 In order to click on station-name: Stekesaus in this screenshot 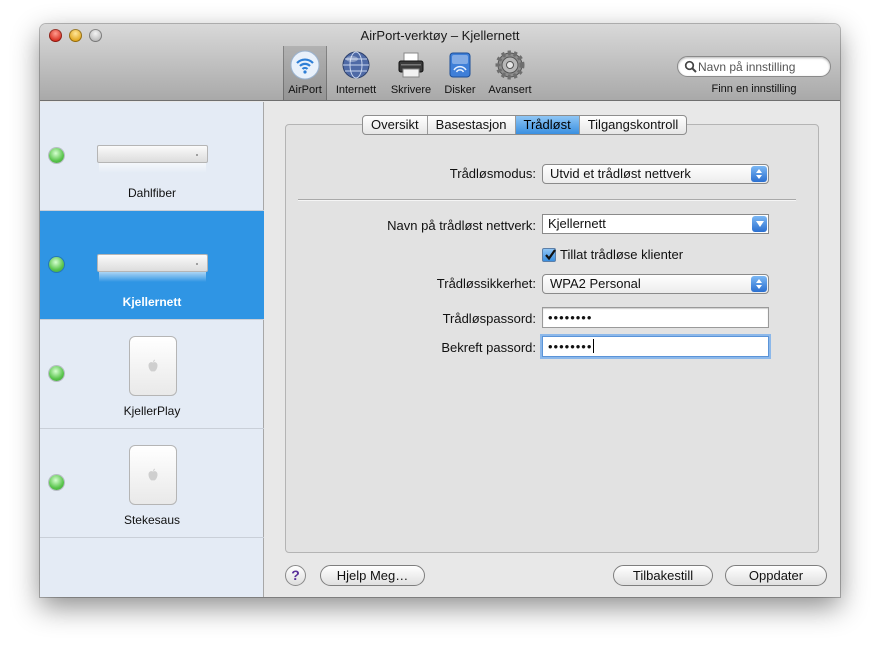, I will do `click(152, 520)`.